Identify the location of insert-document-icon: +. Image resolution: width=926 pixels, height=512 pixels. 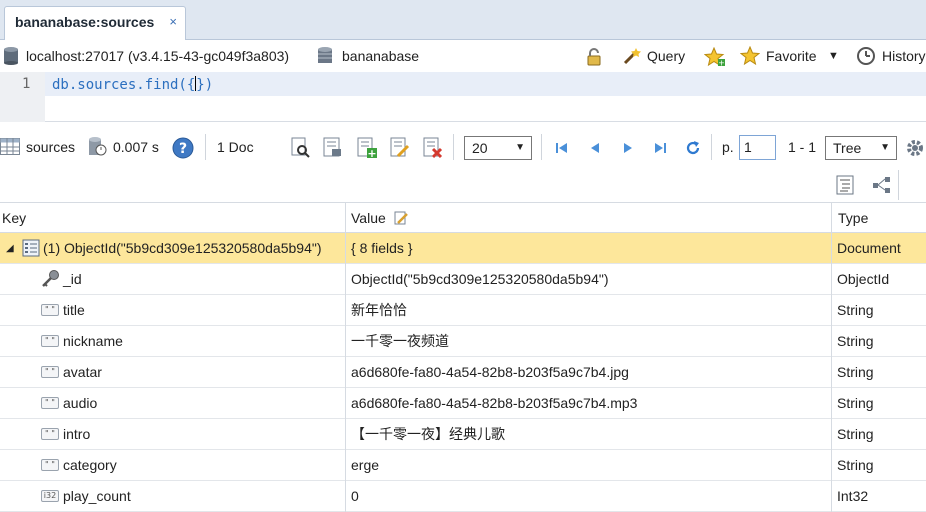
(367, 148).